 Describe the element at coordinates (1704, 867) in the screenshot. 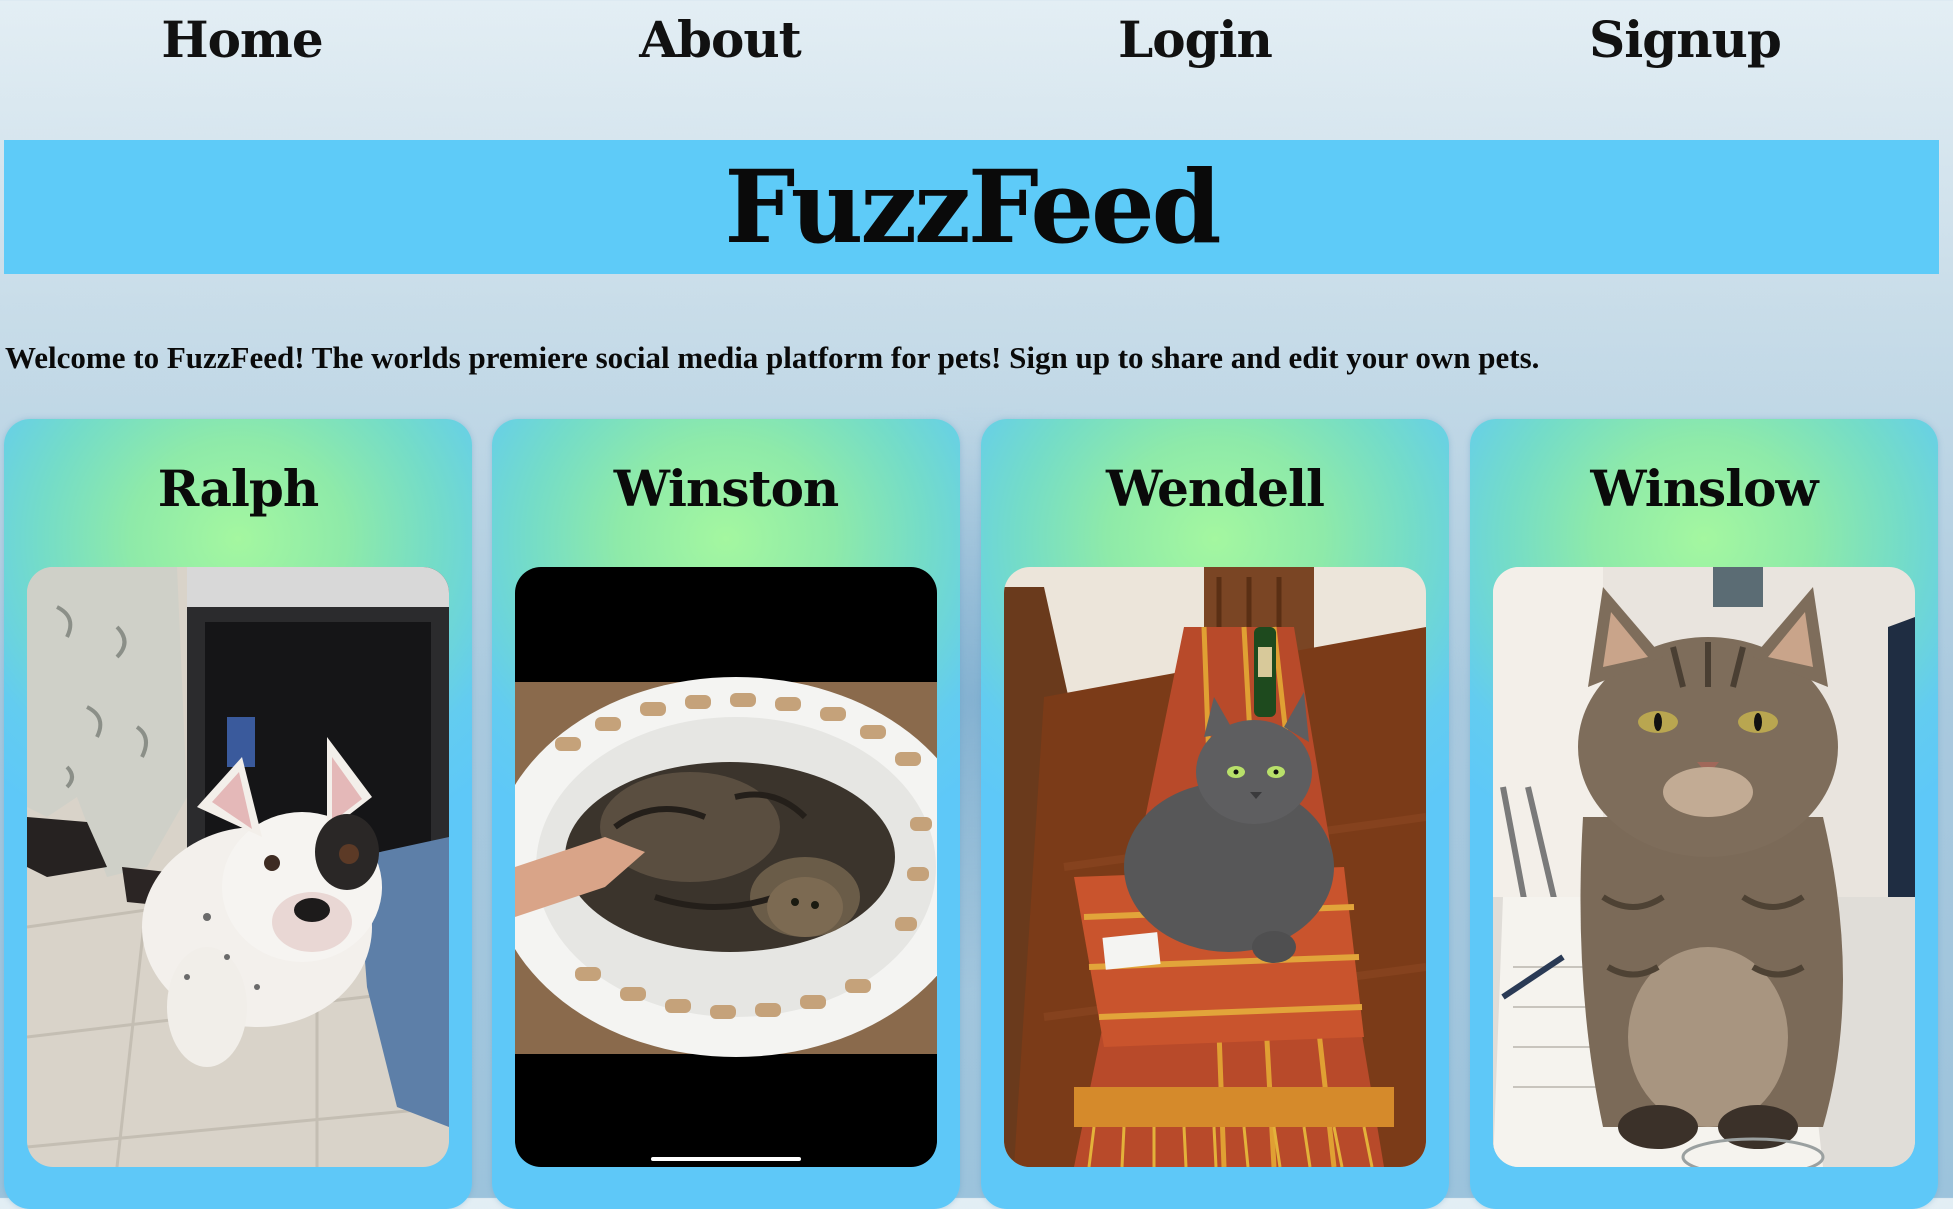

I see `pet-photo-winslow` at that location.